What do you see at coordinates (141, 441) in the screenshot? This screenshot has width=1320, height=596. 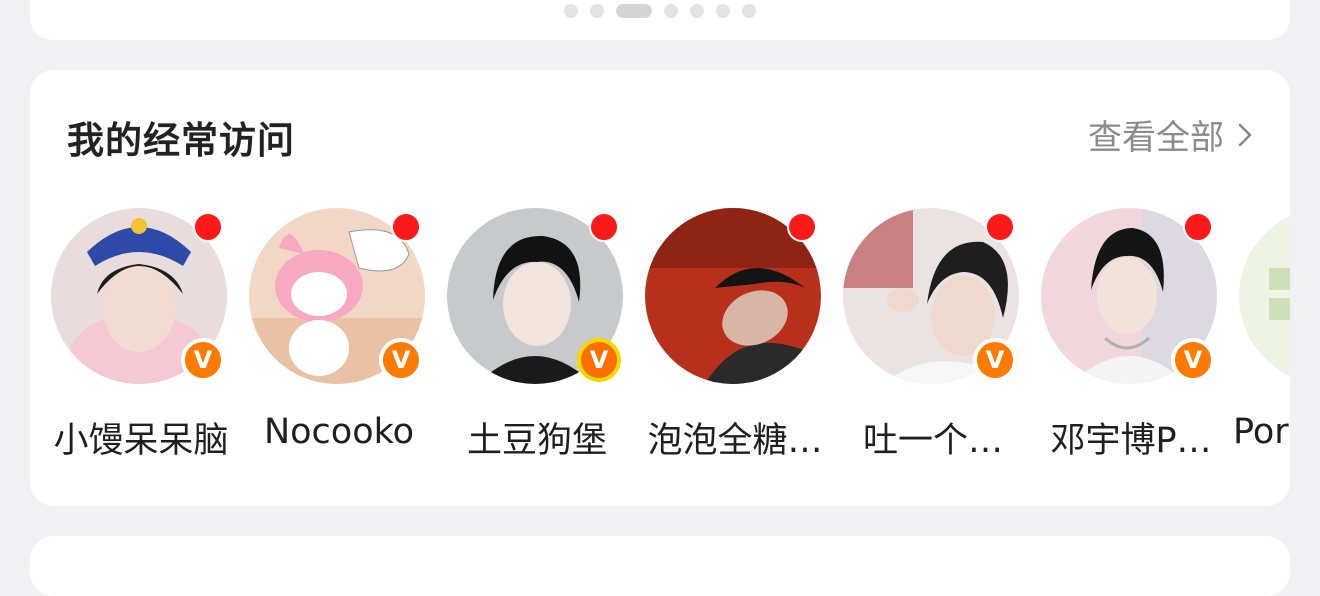 I see `visit-name: 小馒呆呆脑` at bounding box center [141, 441].